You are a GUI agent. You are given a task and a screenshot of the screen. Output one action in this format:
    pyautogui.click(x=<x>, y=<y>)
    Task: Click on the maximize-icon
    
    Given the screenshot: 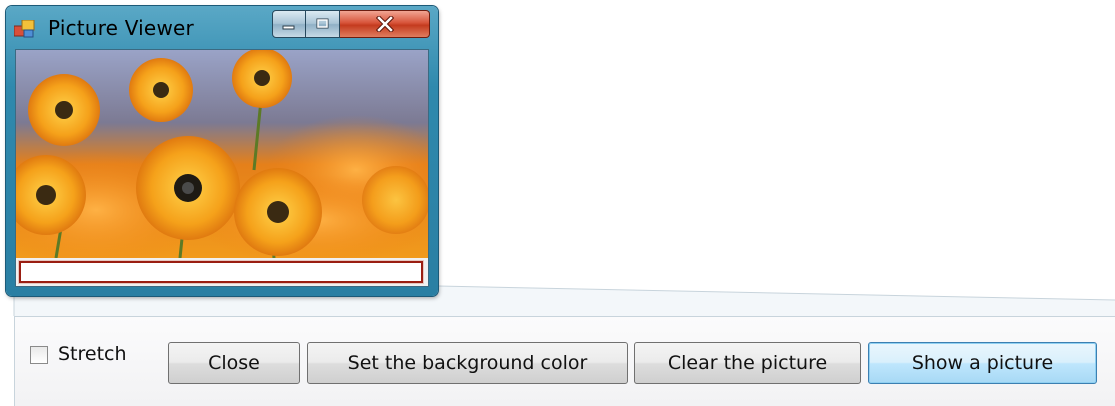 What is the action you would take?
    pyautogui.click(x=322, y=23)
    